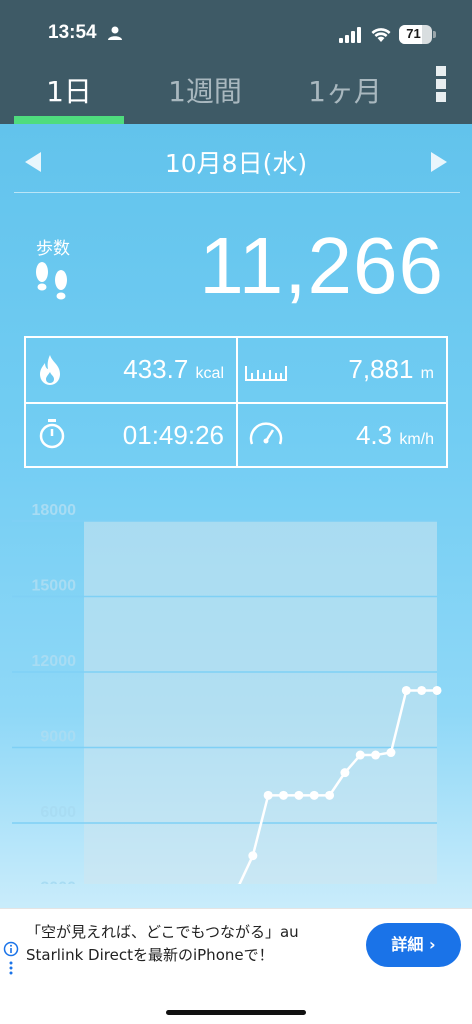 This screenshot has height=1024, width=472. I want to click on speed-value: 4.3, so click(374, 435).